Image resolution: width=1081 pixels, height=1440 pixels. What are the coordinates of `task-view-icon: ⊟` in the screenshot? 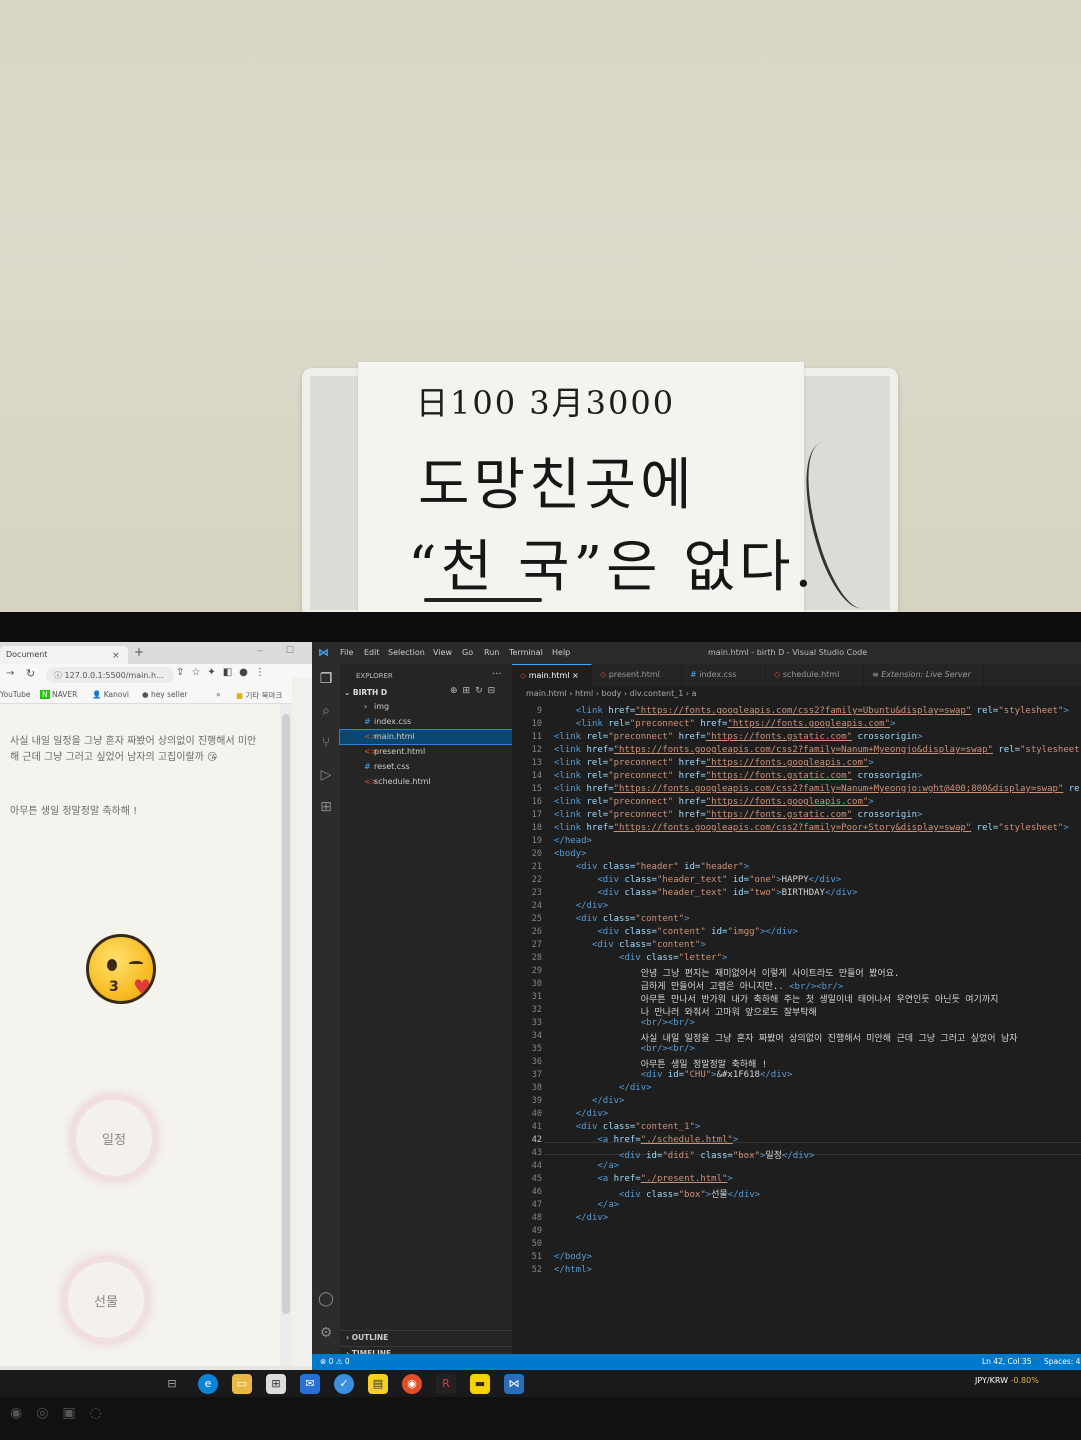 It's located at (172, 1384).